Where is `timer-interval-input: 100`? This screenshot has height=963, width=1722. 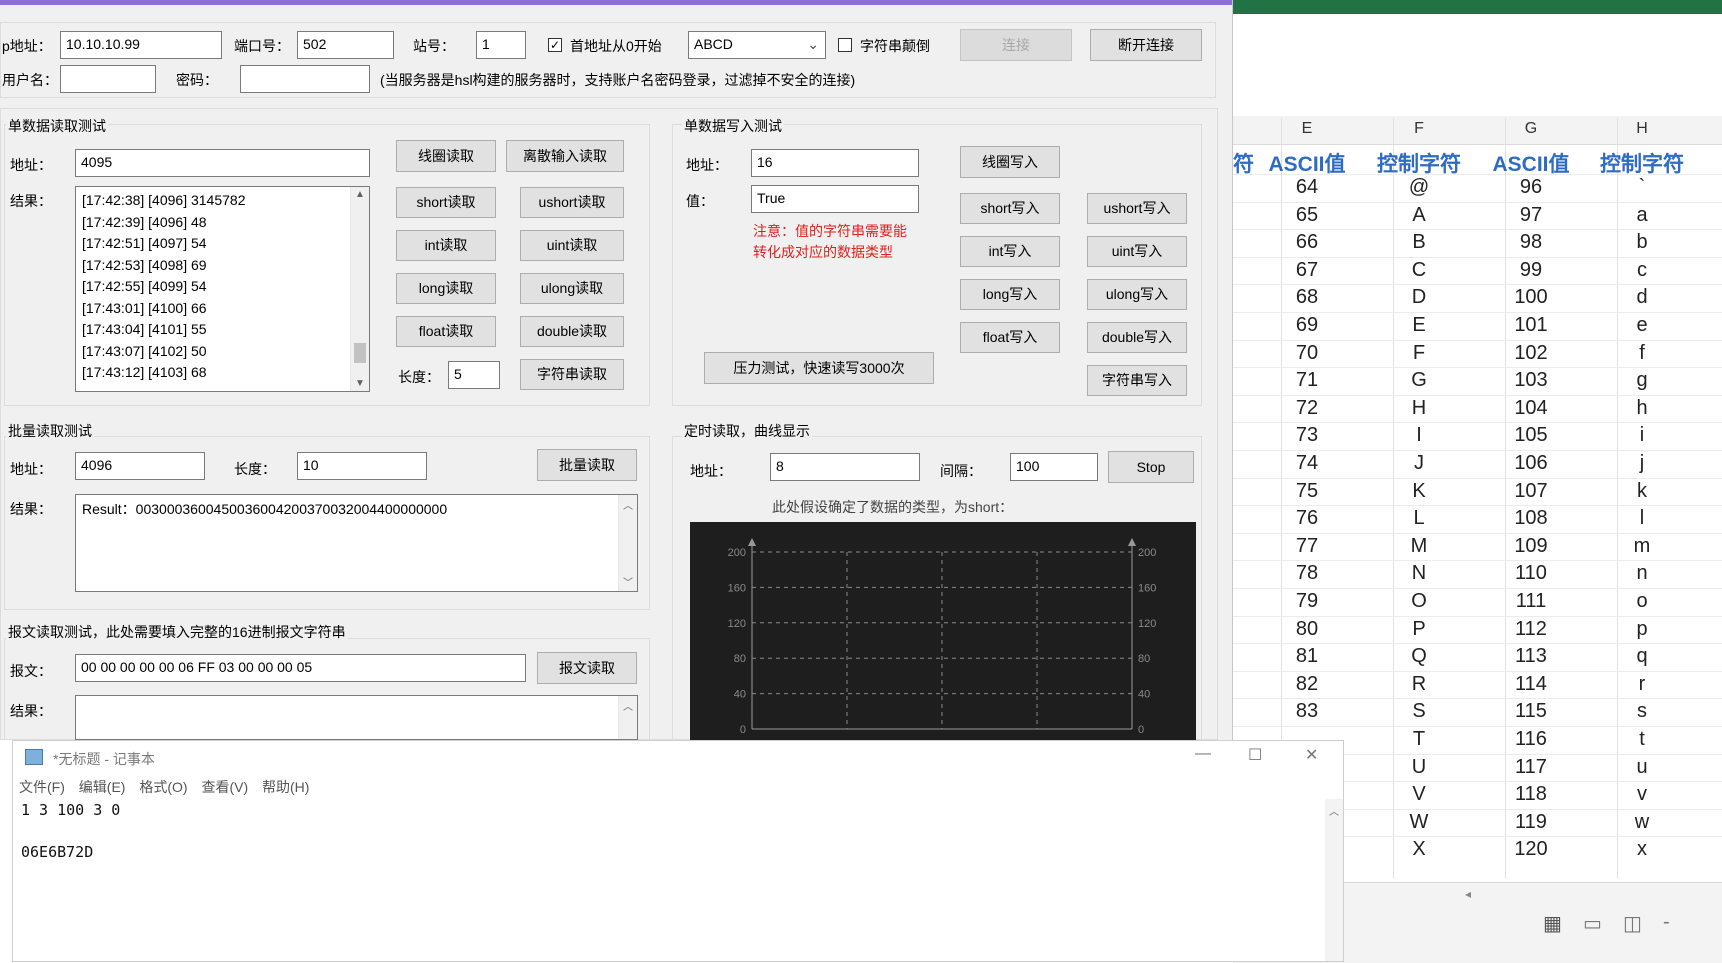
timer-interval-input: 100 is located at coordinates (1054, 467).